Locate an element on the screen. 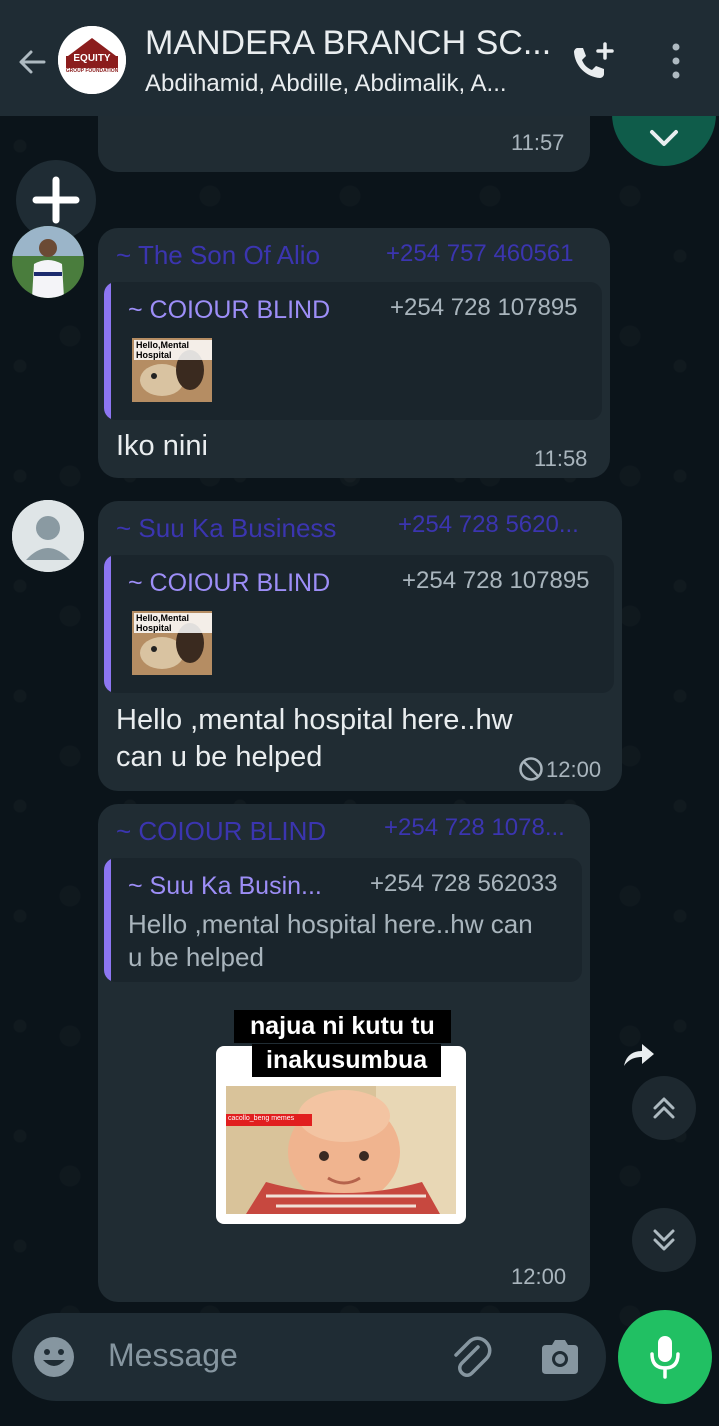  message-text-line-2: can u be helped is located at coordinates (219, 757).